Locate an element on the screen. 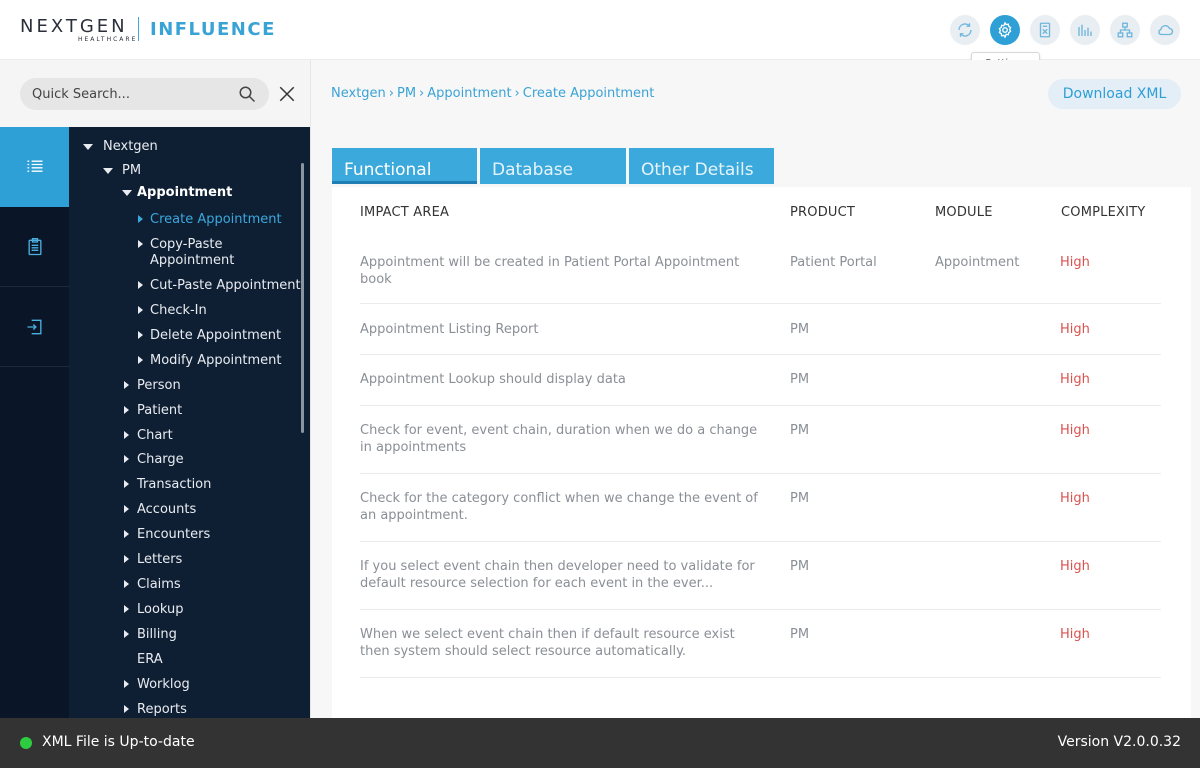 The image size is (1200, 768). tree-node-era: ERA is located at coordinates (150, 660).